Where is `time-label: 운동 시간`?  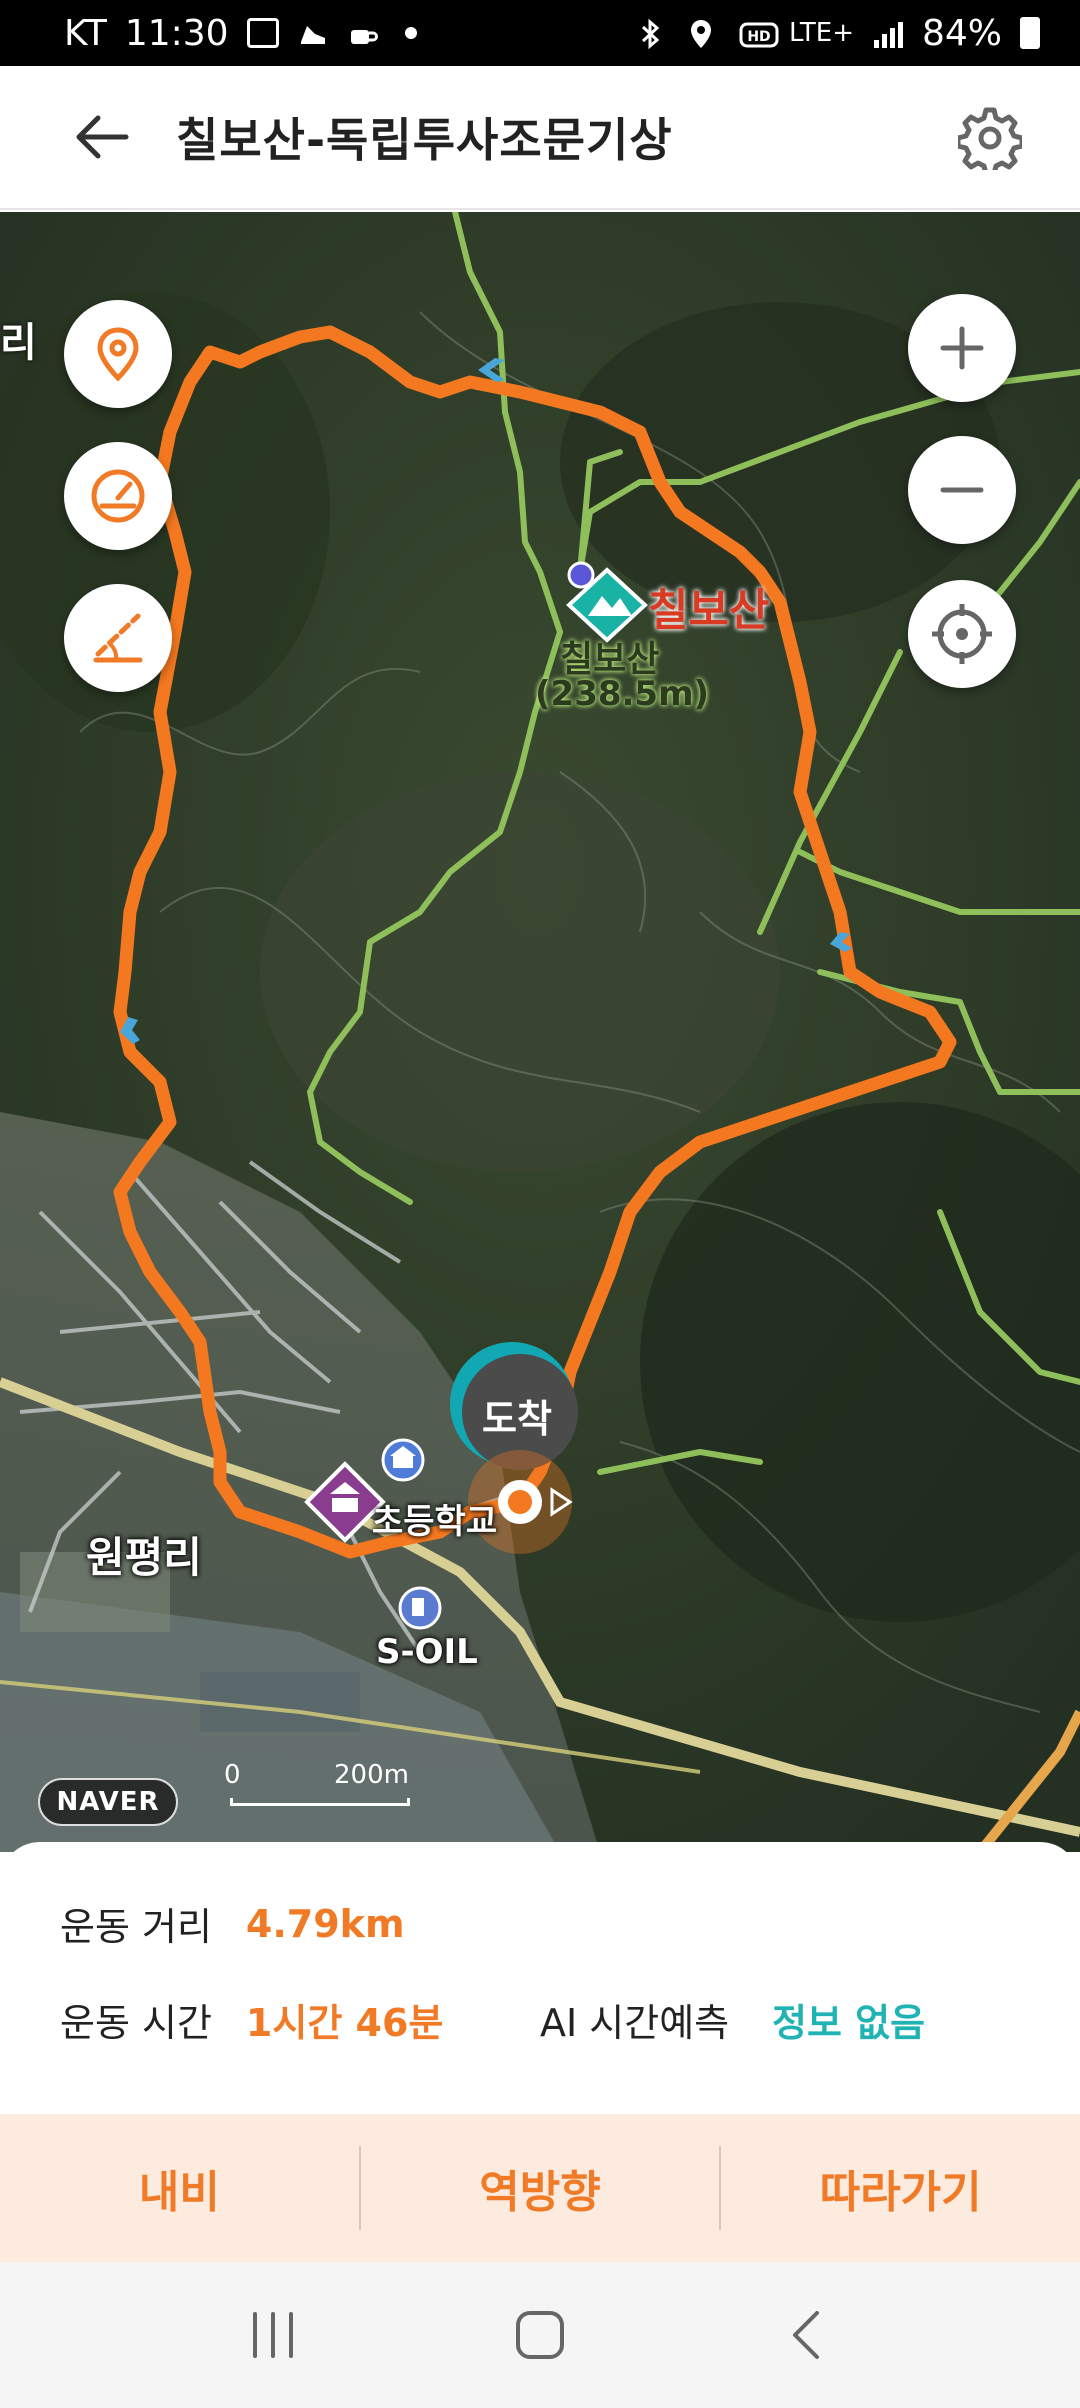
time-label: 운동 시간 is located at coordinates (136, 2023).